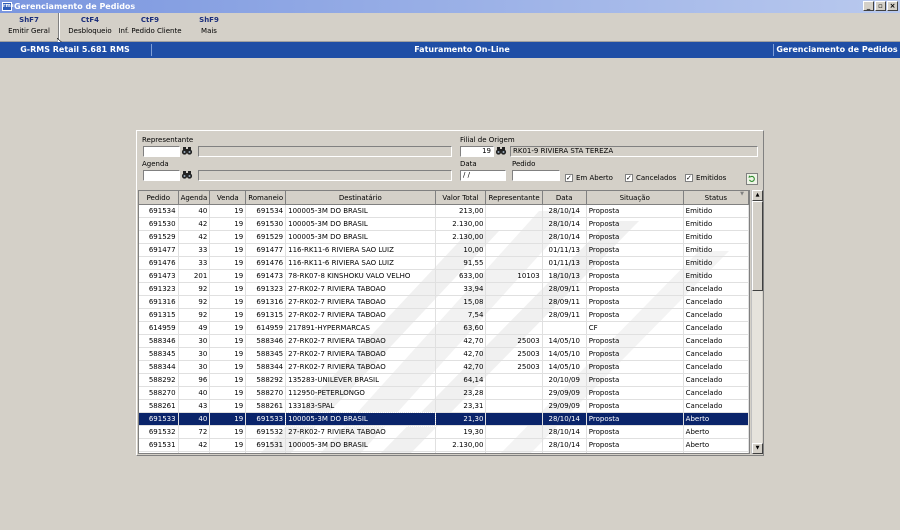 This screenshot has height=530, width=900. What do you see at coordinates (168, 140) in the screenshot?
I see `representante-label: Representante` at bounding box center [168, 140].